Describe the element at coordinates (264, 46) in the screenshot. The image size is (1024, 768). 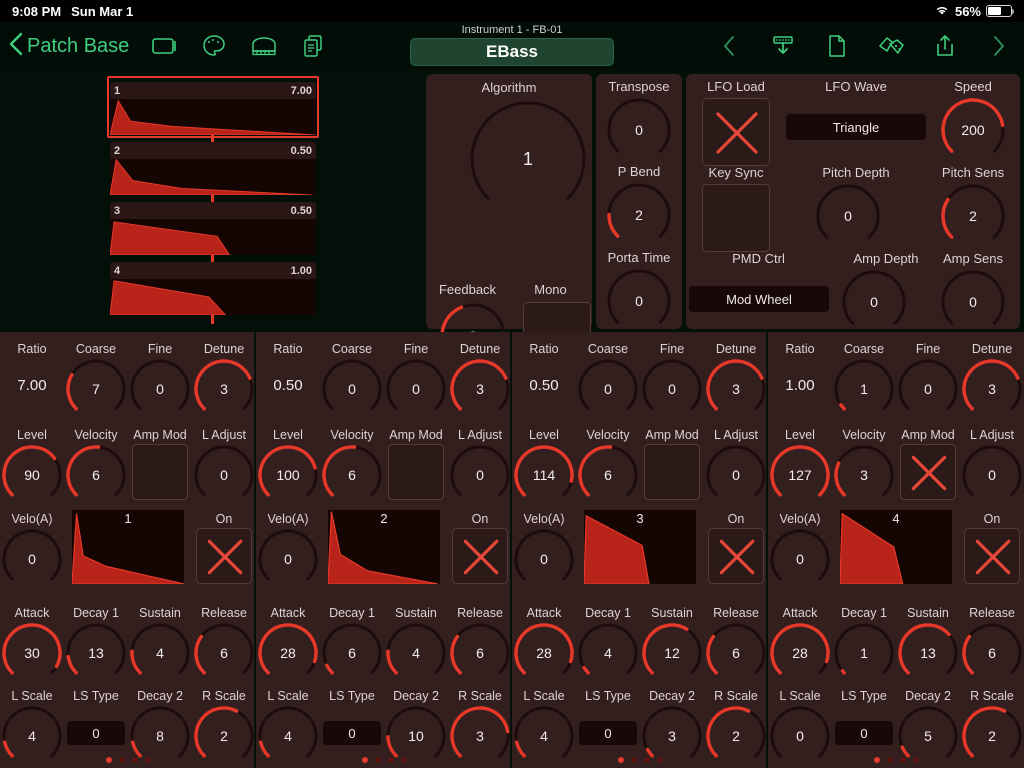
I see `piano-icon` at that location.